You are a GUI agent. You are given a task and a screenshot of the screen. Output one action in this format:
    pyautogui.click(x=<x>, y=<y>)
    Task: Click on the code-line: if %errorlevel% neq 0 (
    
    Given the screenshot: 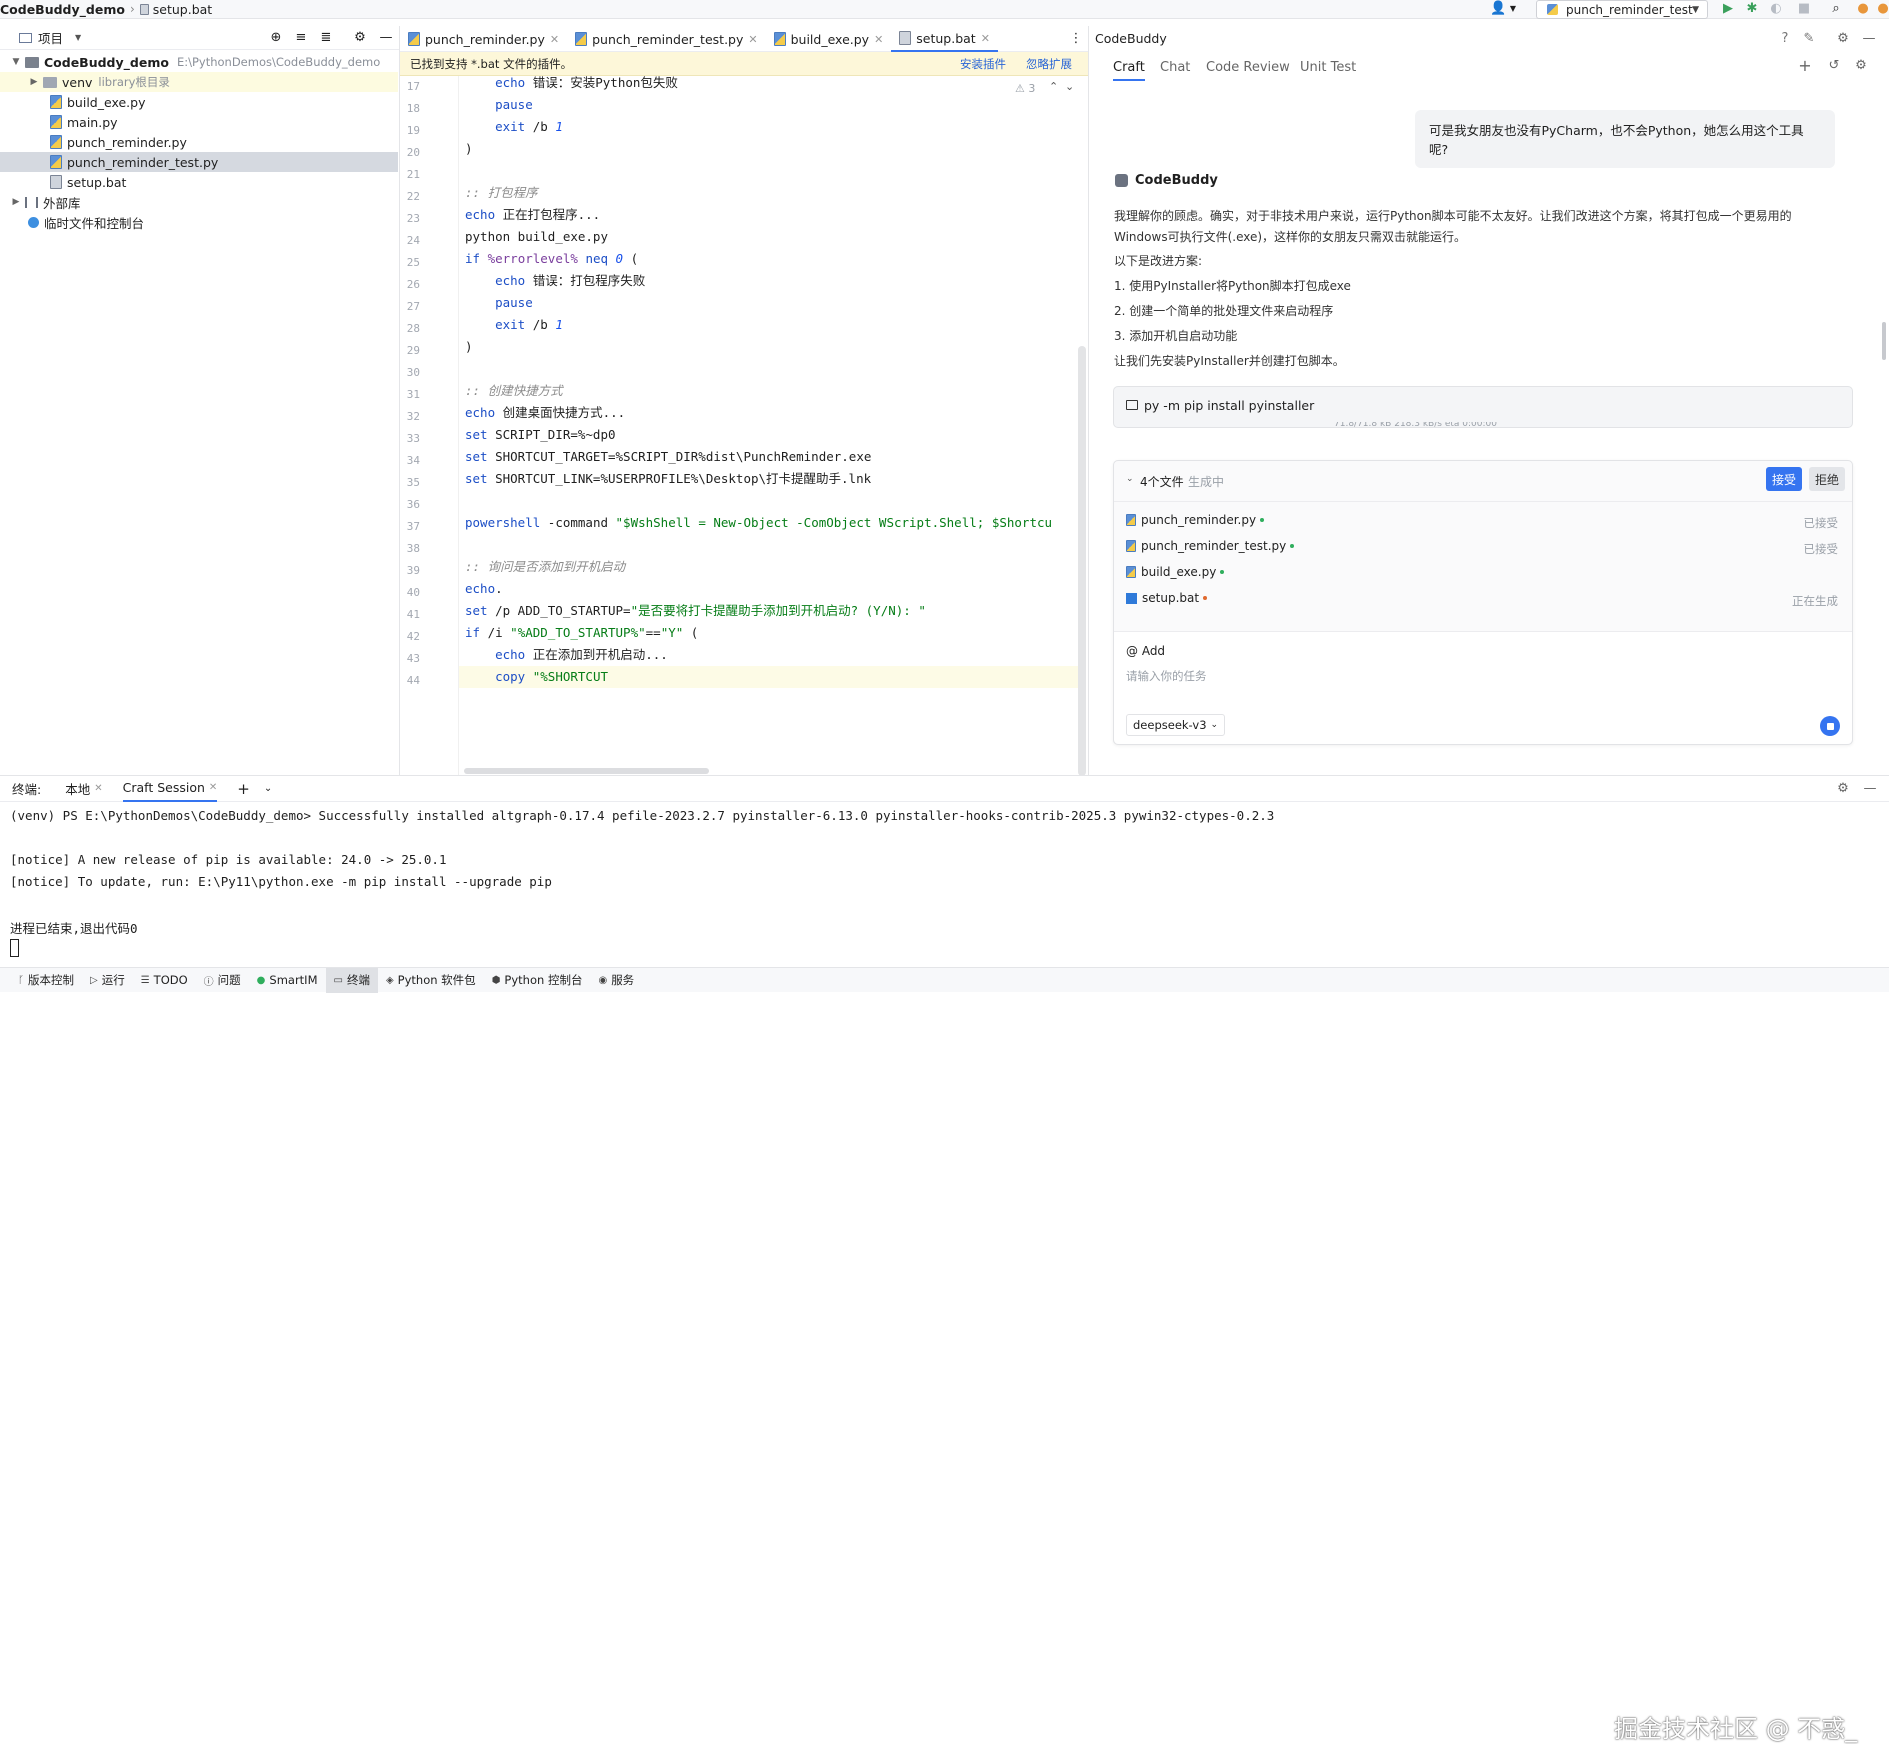 What is the action you would take?
    pyautogui.click(x=551, y=259)
    